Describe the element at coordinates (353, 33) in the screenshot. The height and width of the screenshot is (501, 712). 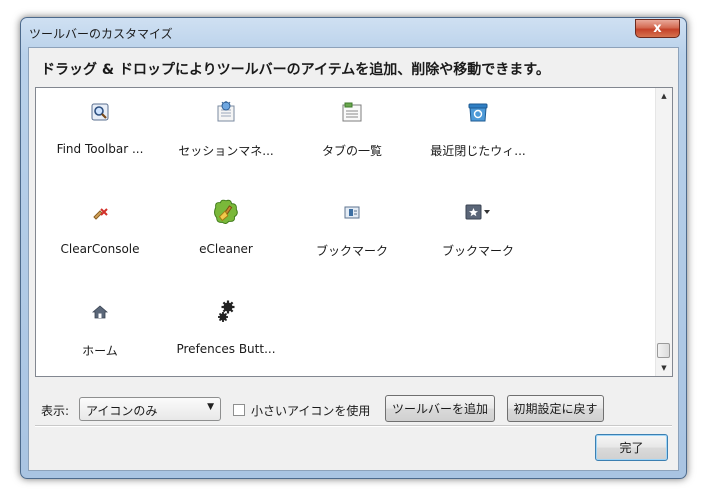
I see `title-bar: ツールバーのカスタマイズ x` at that location.